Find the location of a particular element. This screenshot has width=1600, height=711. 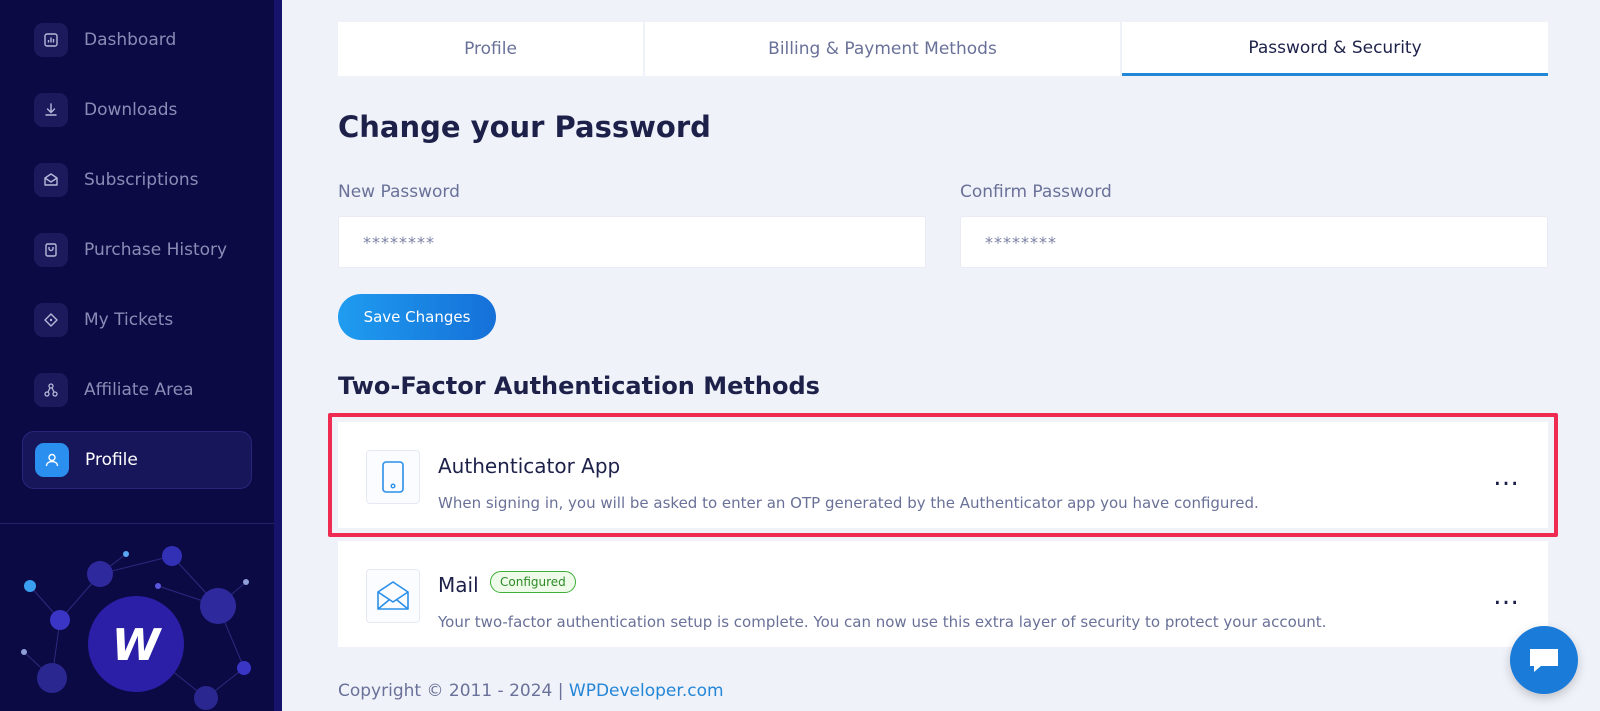

sidebar-item-affiliate-area: Affiliate Area is located at coordinates (137, 390).